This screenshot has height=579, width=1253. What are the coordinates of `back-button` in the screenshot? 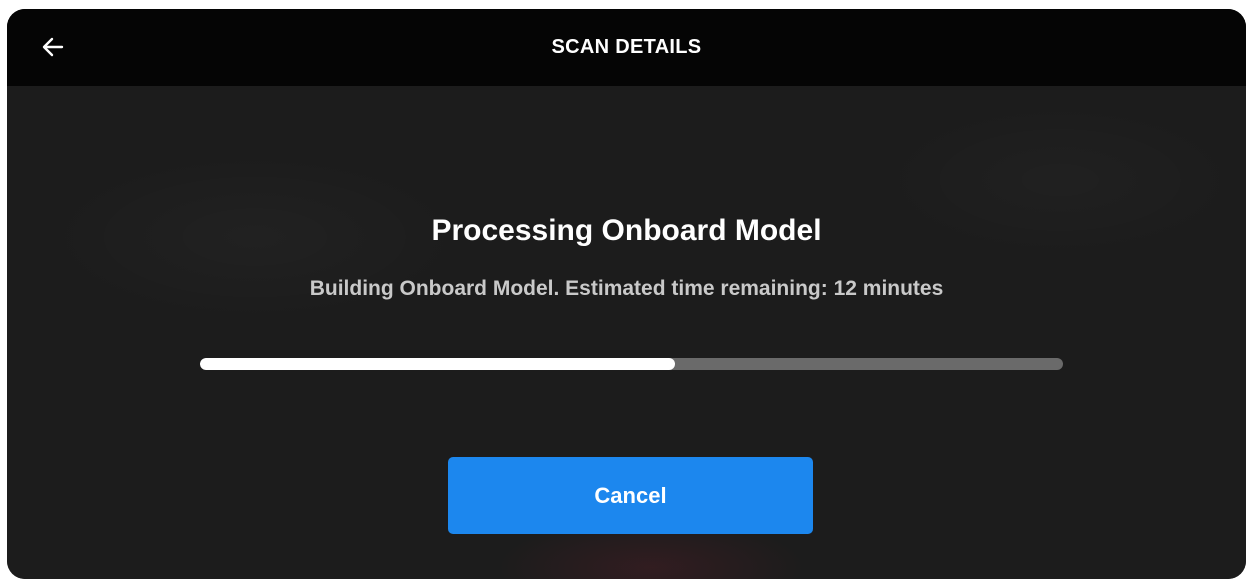 It's located at (53, 47).